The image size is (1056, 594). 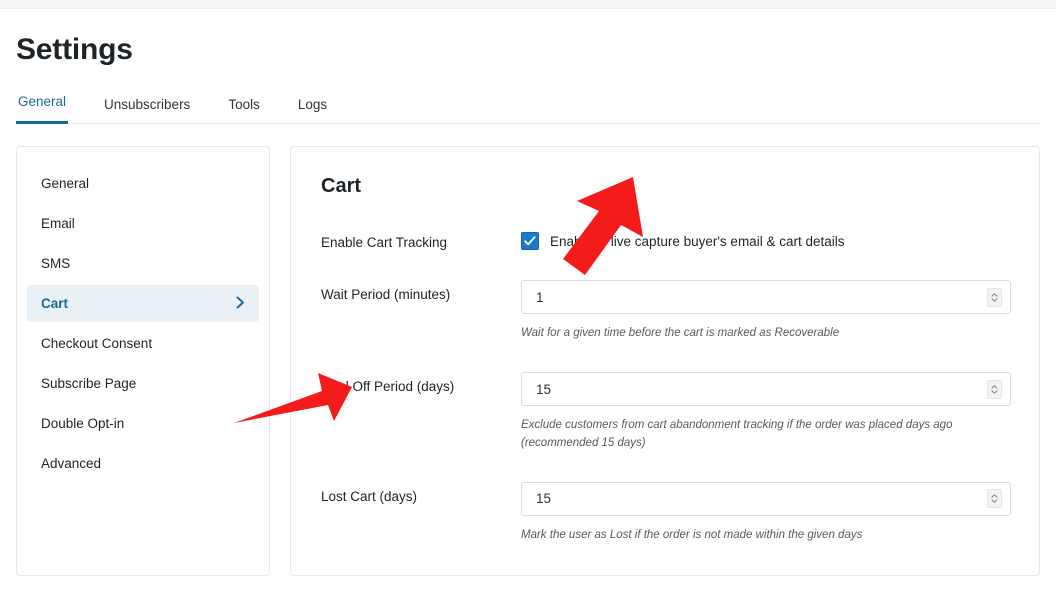 I want to click on sidebar-item-general: General, so click(x=143, y=183).